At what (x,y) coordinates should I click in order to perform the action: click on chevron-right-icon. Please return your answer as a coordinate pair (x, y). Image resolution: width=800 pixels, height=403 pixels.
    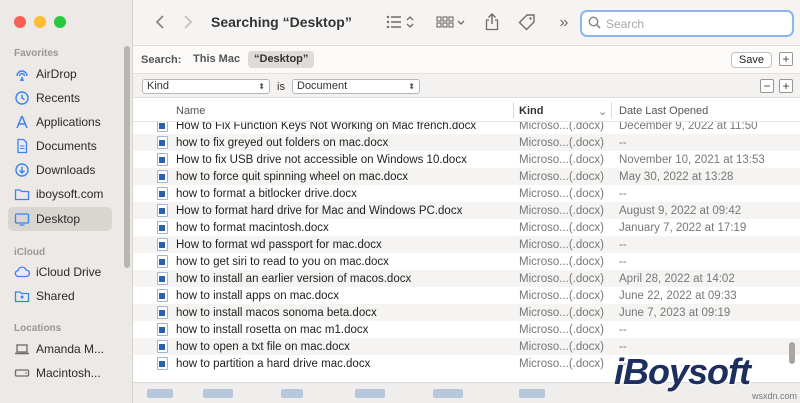
    Looking at the image, I should click on (188, 23).